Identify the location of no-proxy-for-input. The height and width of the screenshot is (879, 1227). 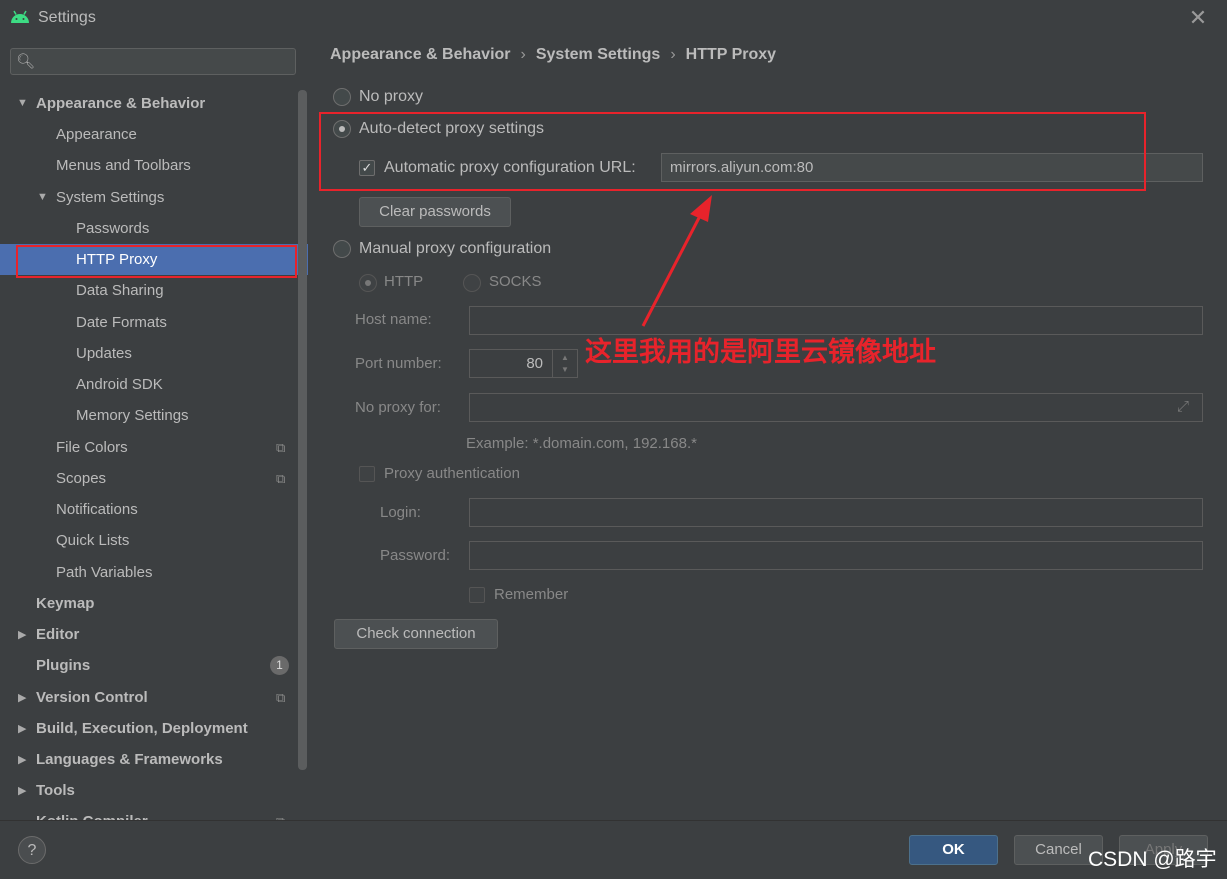
(836, 407).